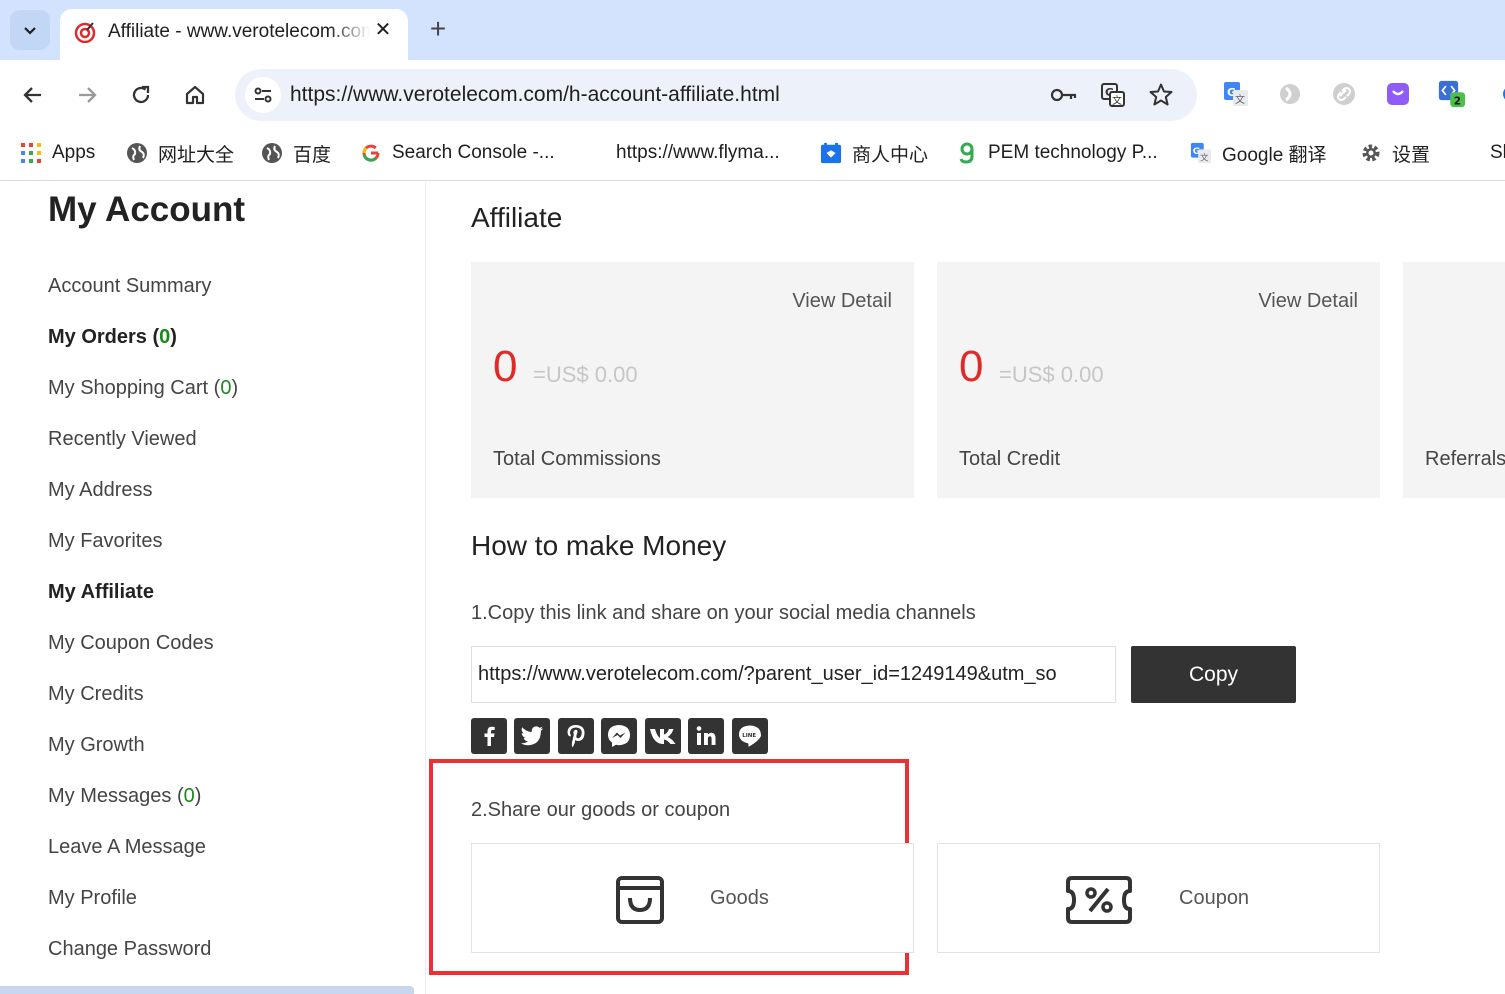 The height and width of the screenshot is (994, 1505). I want to click on bookmark-baidu: 百度, so click(296, 153).